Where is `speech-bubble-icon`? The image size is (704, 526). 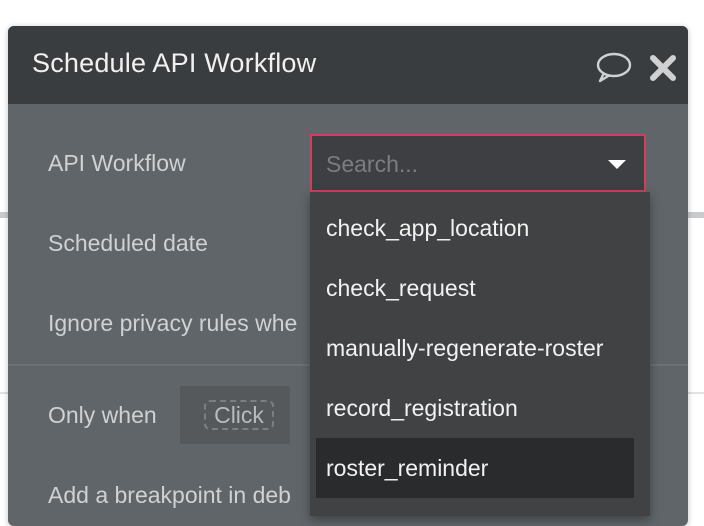 speech-bubble-icon is located at coordinates (614, 68).